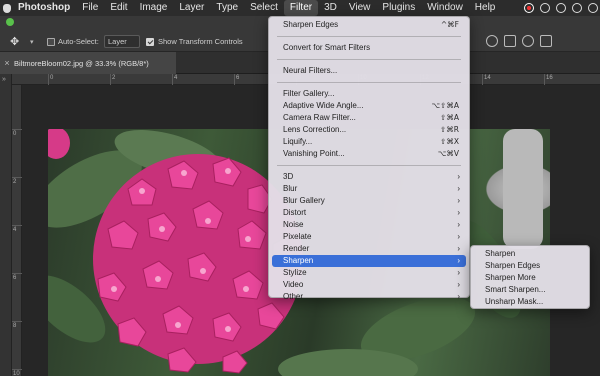 The width and height of the screenshot is (600, 376). Describe the element at coordinates (360, 8) in the screenshot. I see `menu-view: View` at that location.